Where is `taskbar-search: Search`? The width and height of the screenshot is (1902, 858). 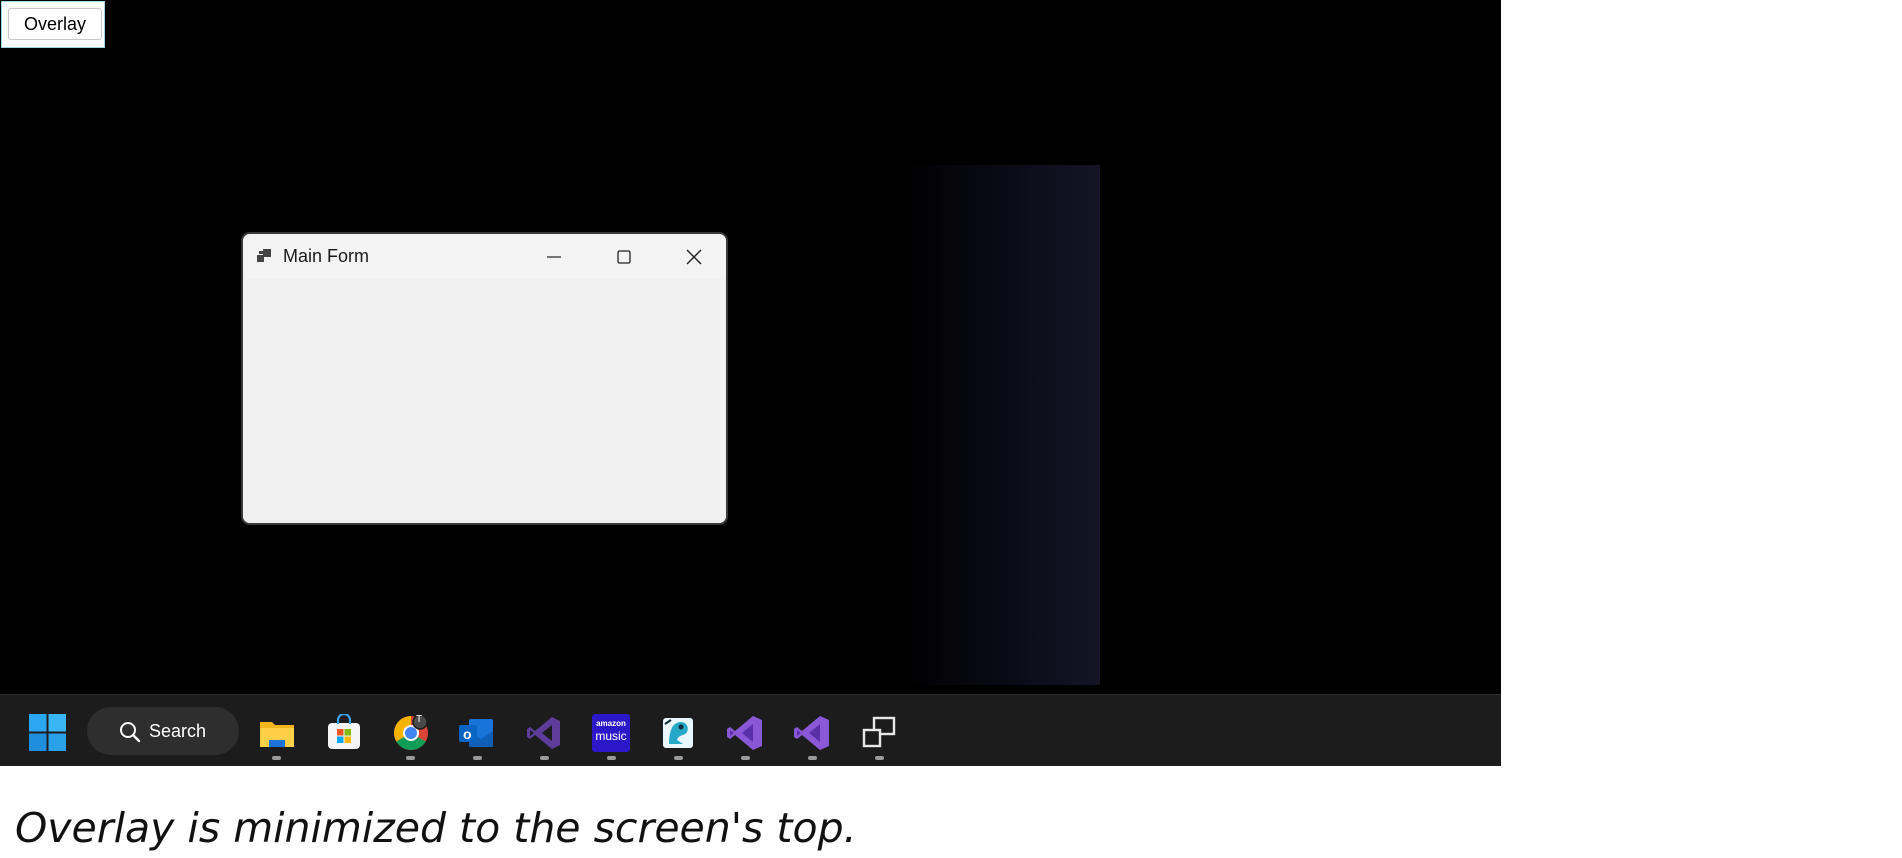
taskbar-search: Search is located at coordinates (163, 731).